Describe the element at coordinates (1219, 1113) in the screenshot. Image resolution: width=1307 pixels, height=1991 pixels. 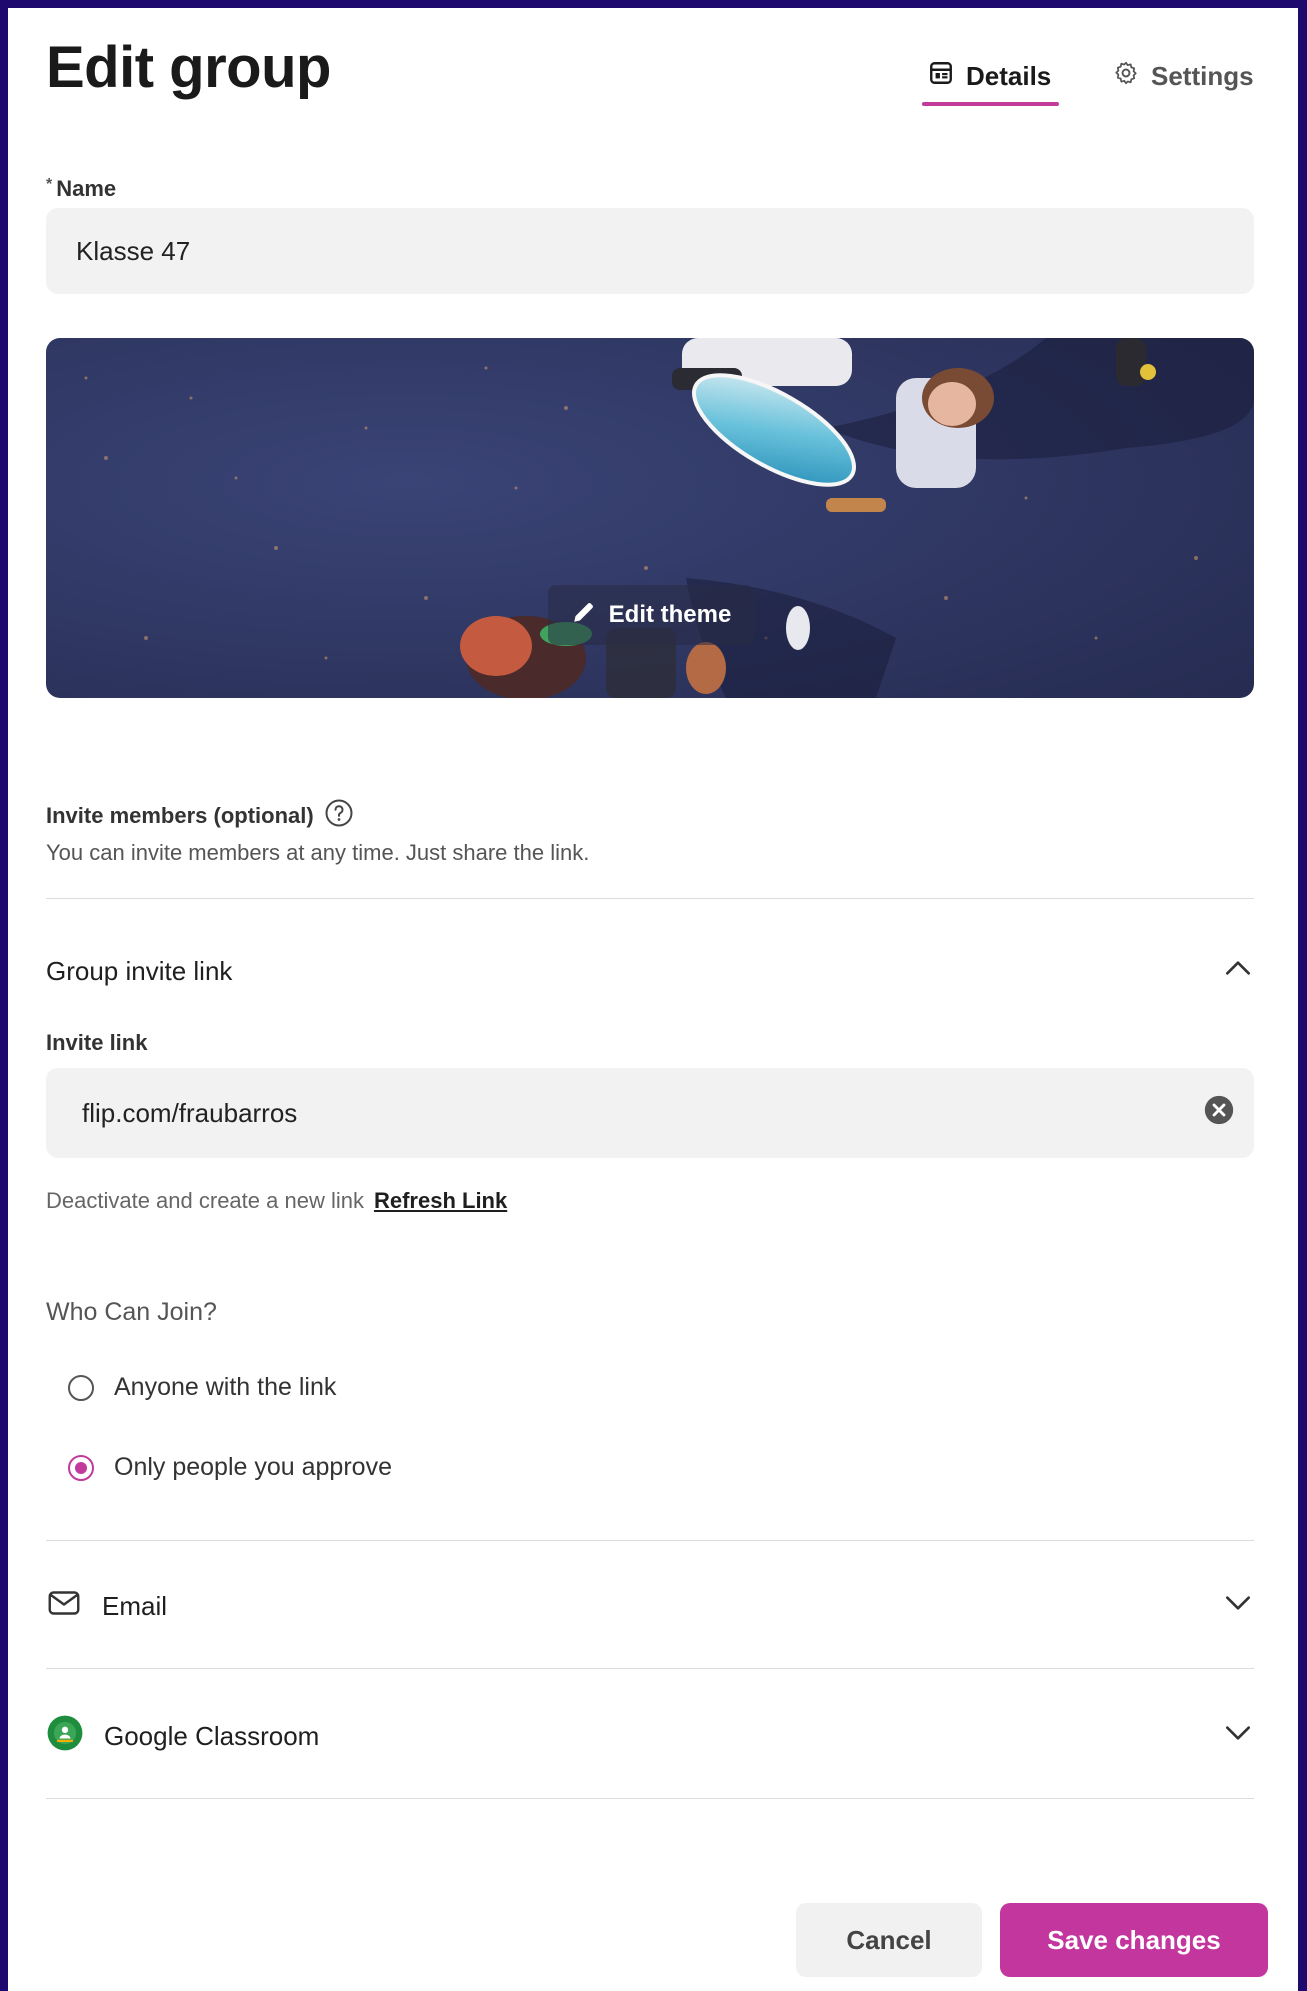
I see `clear-icon` at that location.